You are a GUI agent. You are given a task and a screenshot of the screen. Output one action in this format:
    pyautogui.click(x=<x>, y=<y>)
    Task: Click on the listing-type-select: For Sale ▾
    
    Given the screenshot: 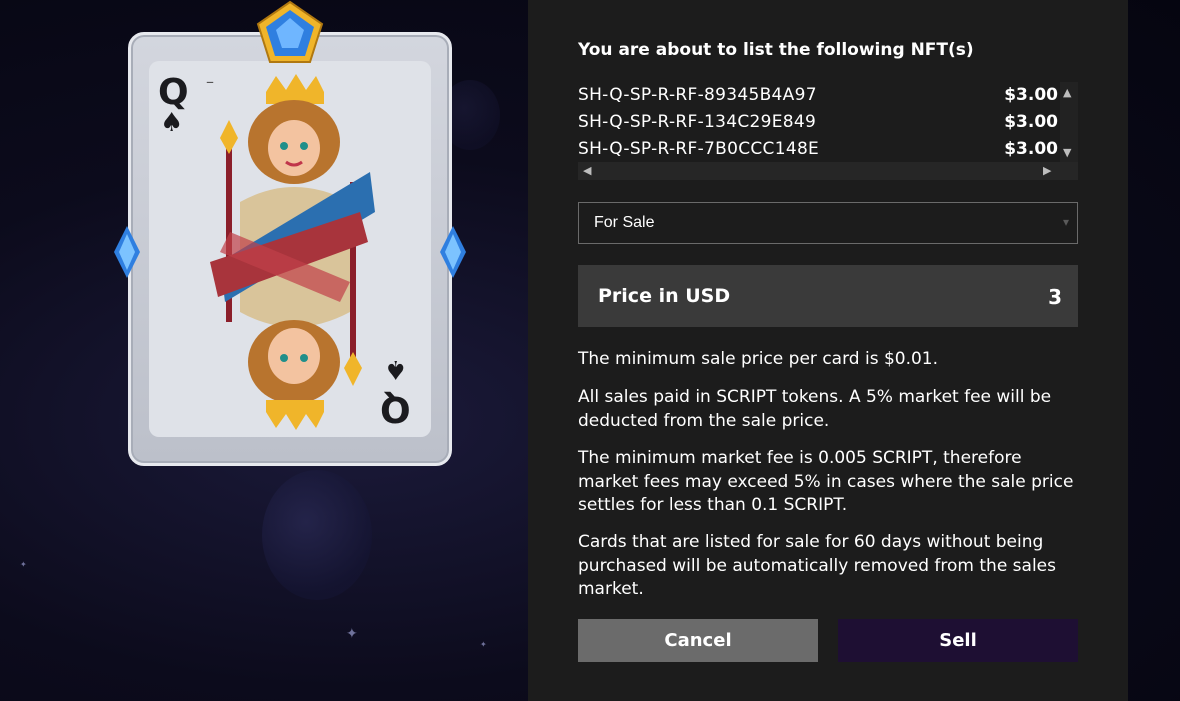 What is the action you would take?
    pyautogui.click(x=828, y=223)
    